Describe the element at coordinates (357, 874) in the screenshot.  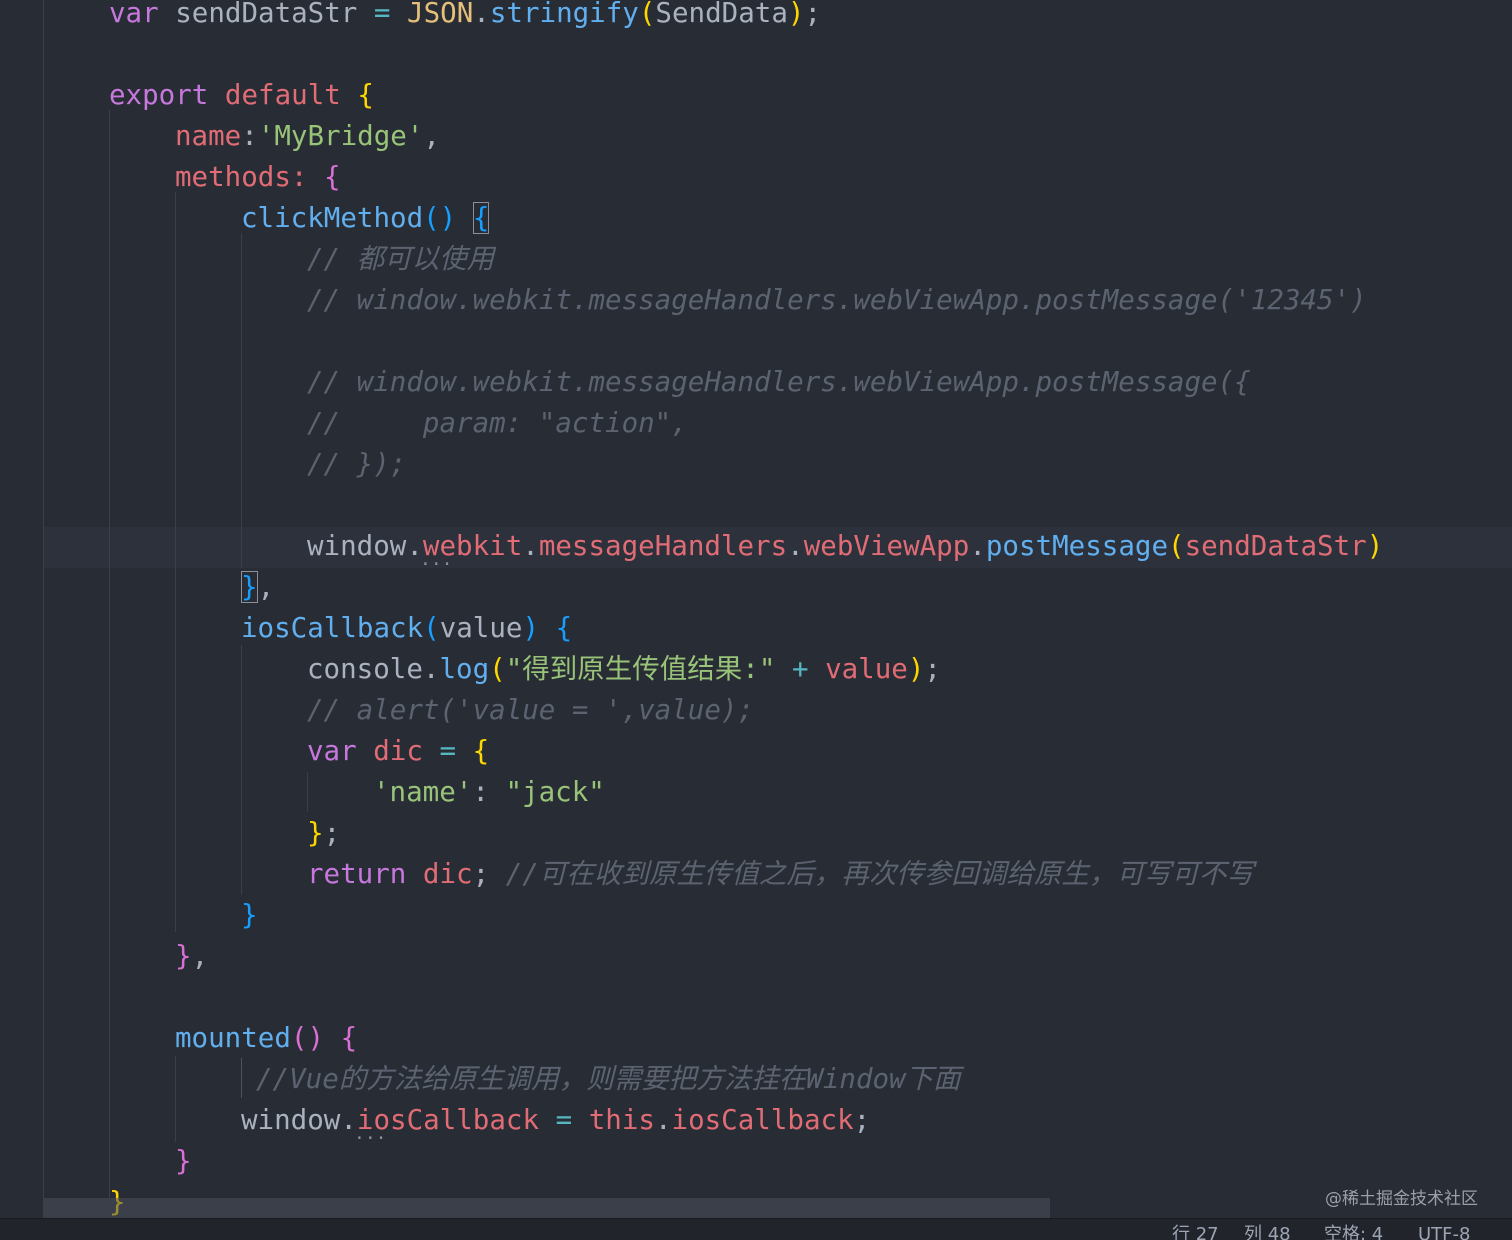
I see `token-keyword: return` at that location.